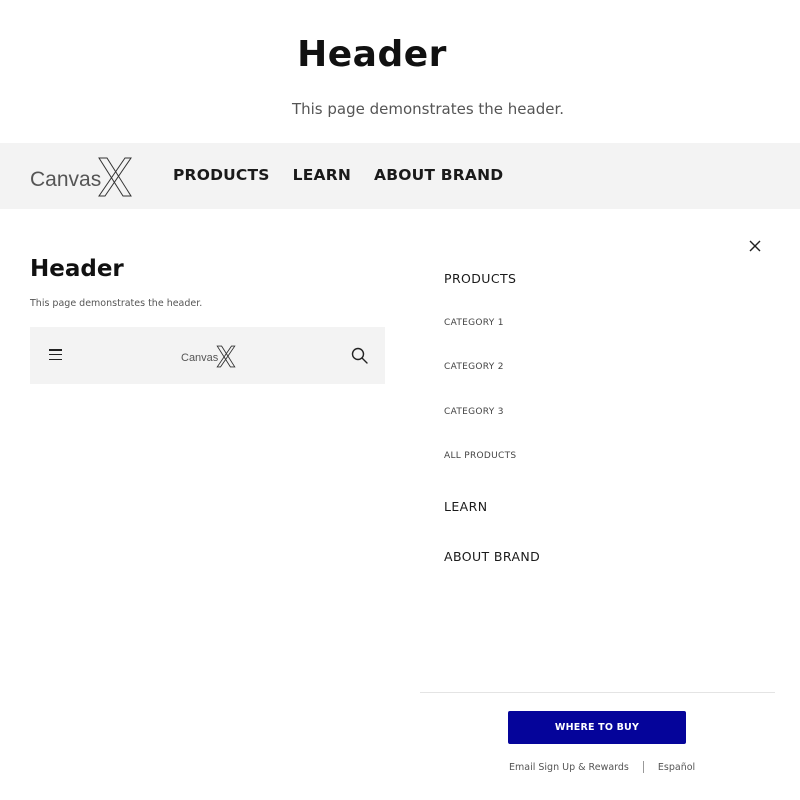 Image resolution: width=800 pixels, height=800 pixels. Describe the element at coordinates (643, 767) in the screenshot. I see `footer-link-separator` at that location.